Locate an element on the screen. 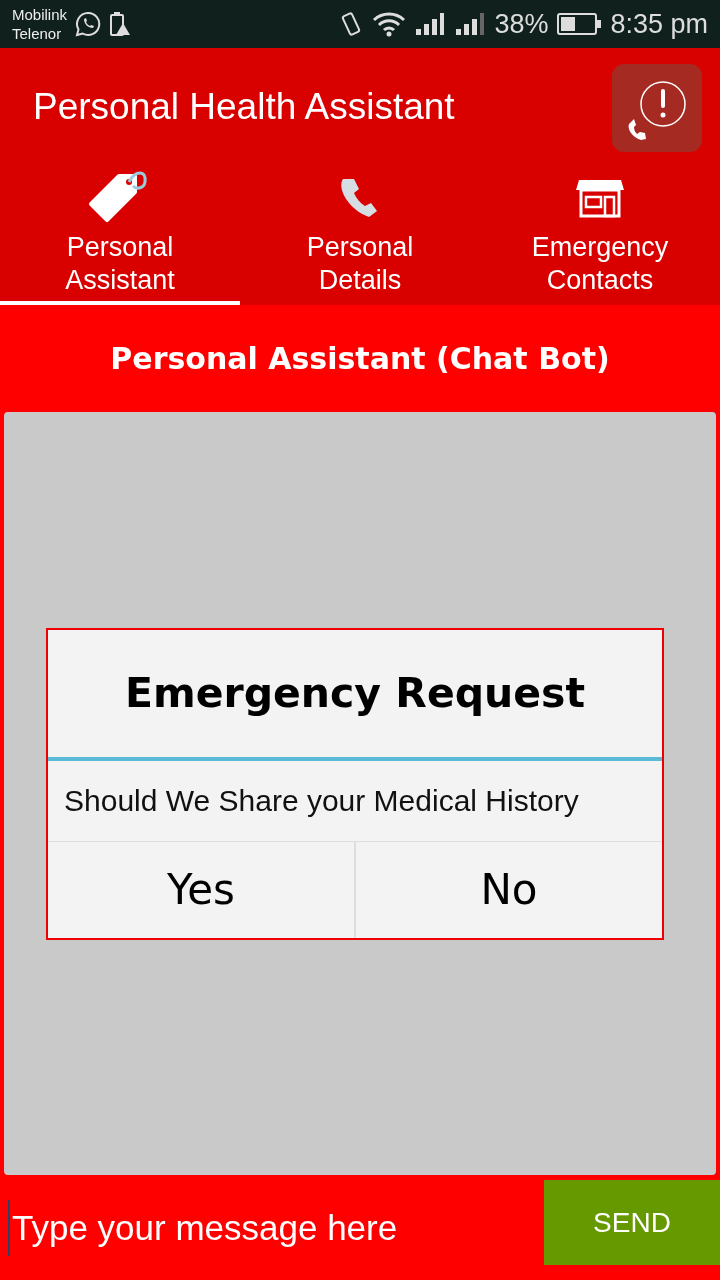 The width and height of the screenshot is (720, 1280). wifi-icon is located at coordinates (389, 24).